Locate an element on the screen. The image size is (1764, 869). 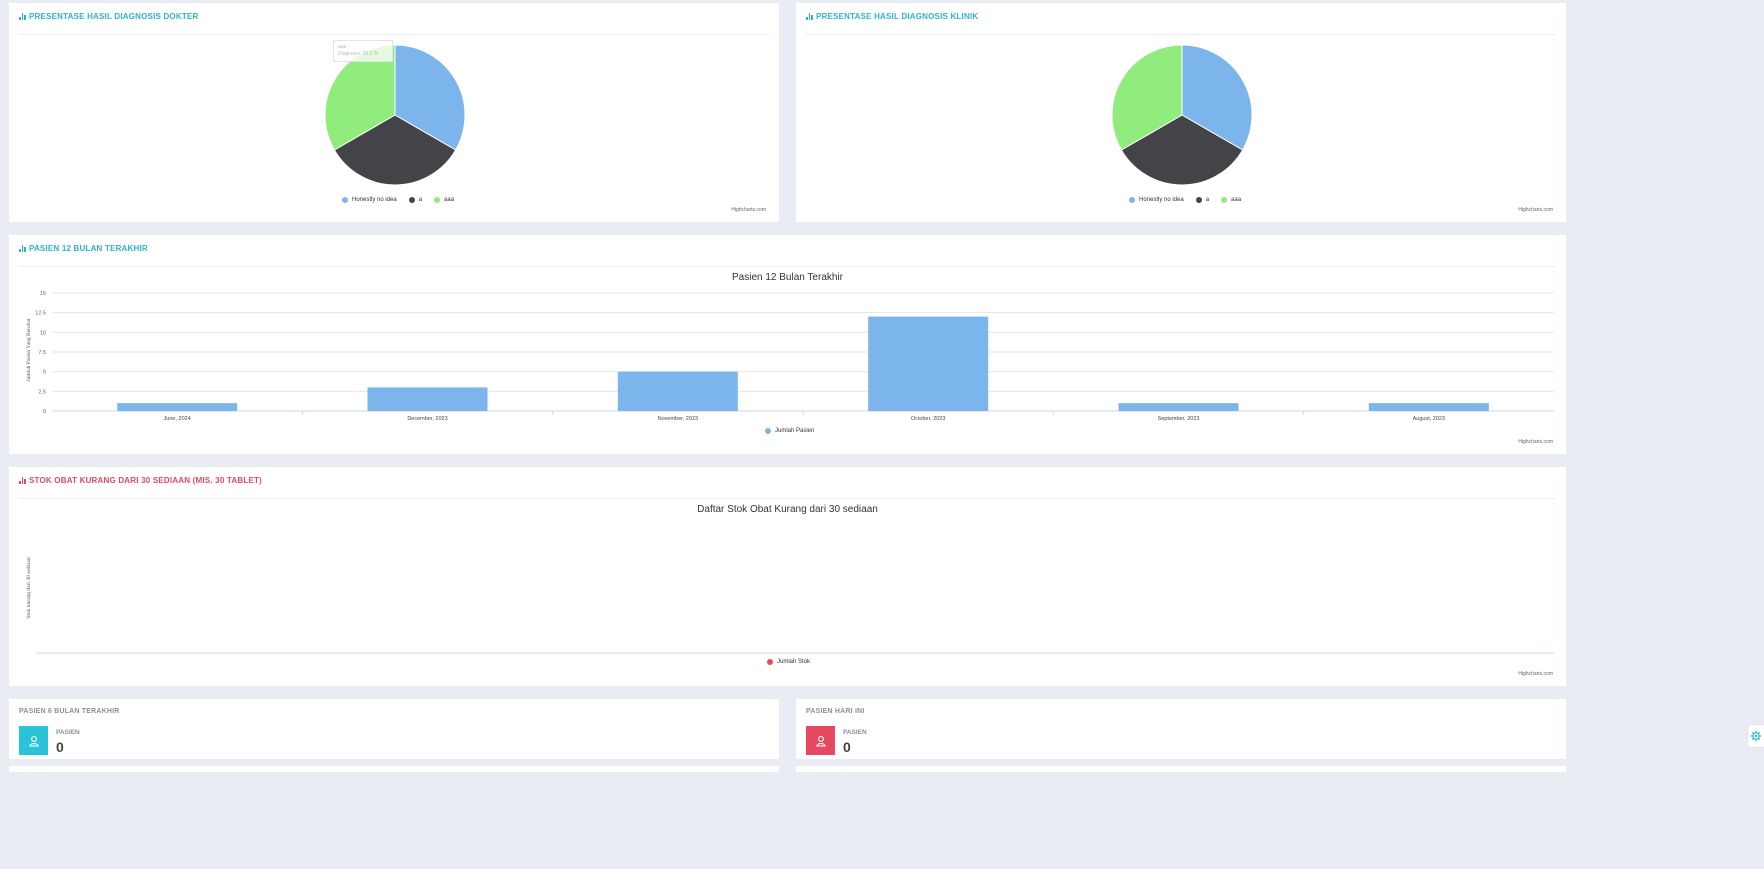
gear-icon is located at coordinates (1756, 736).